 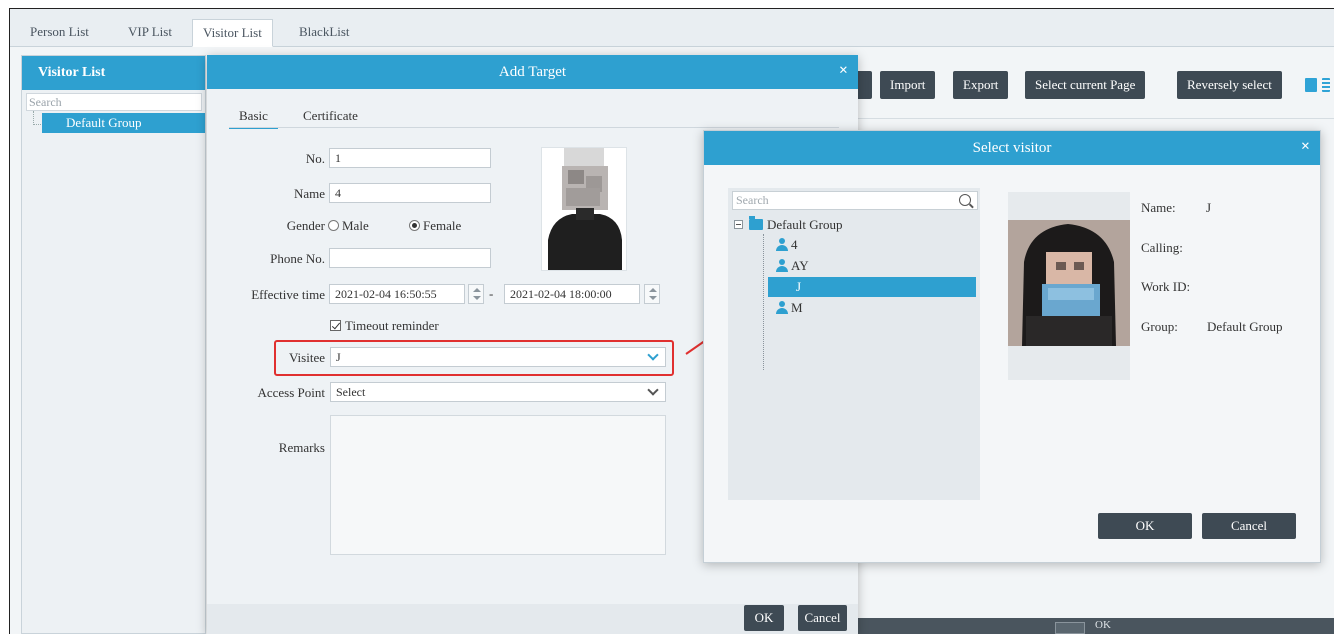 I want to click on target-photo, so click(x=584, y=209).